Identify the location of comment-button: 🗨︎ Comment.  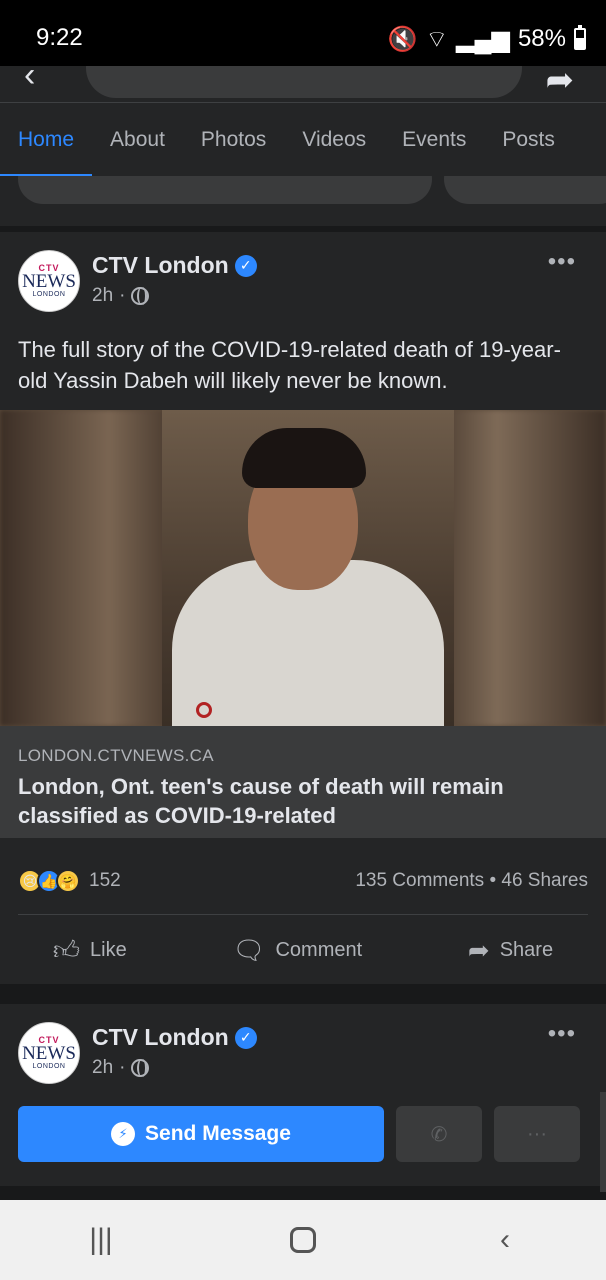
(297, 950).